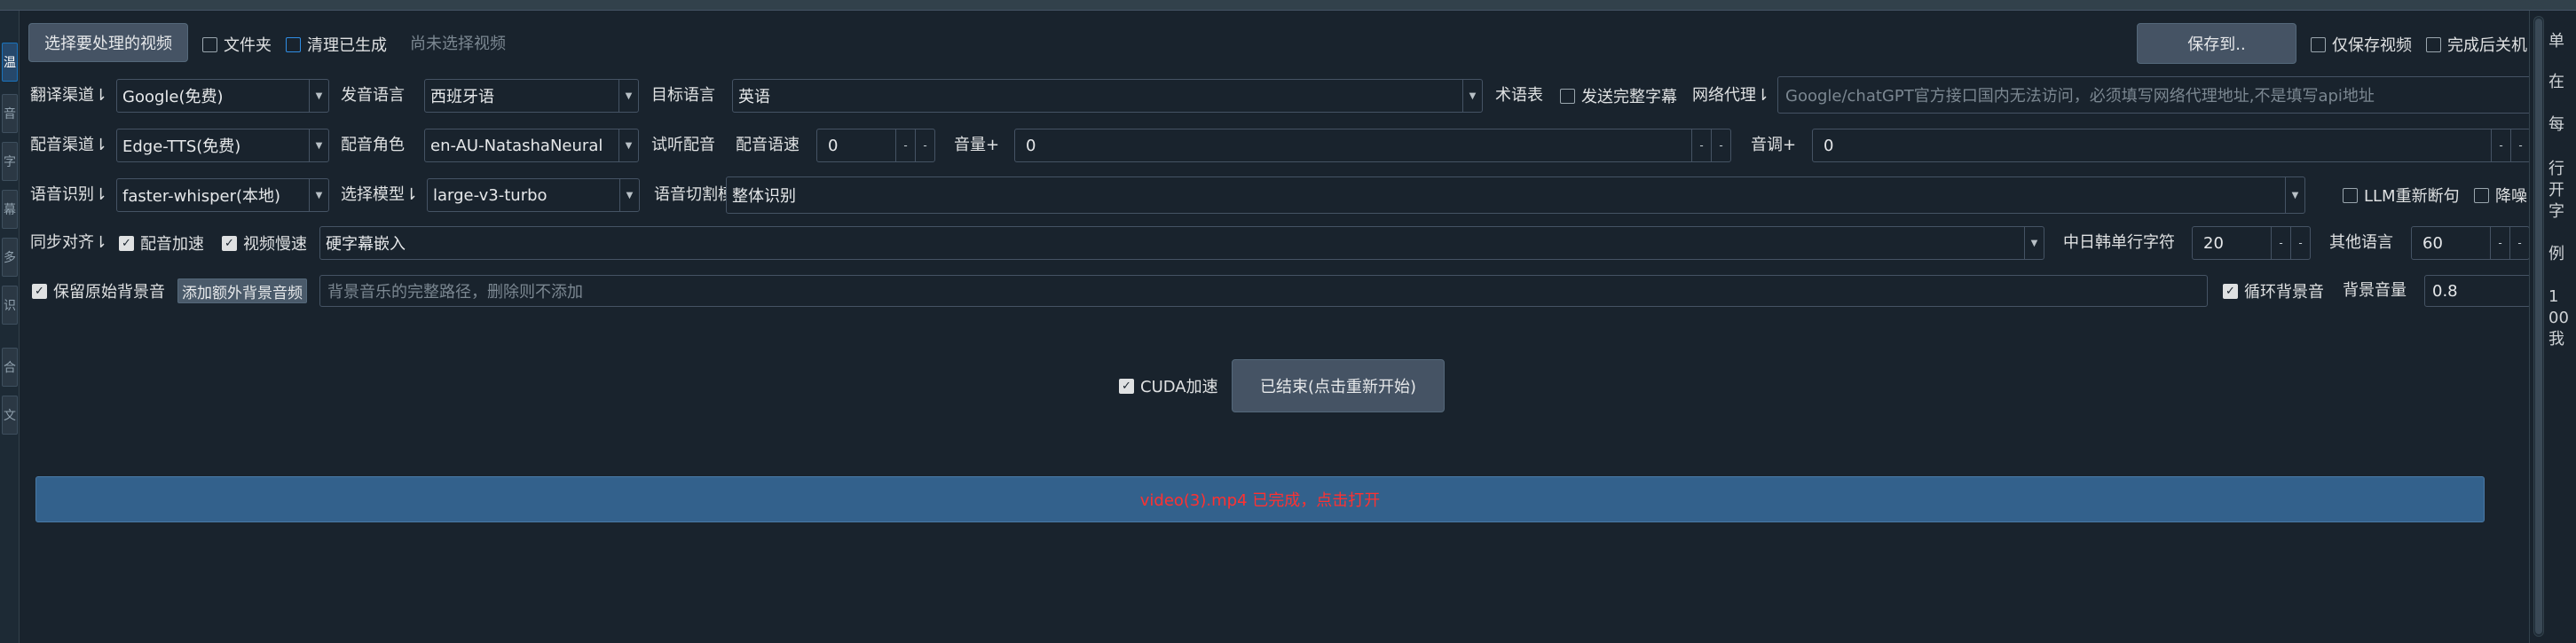 The image size is (2576, 643). I want to click on shutdown-checkbox: 完成后关机, so click(2476, 45).